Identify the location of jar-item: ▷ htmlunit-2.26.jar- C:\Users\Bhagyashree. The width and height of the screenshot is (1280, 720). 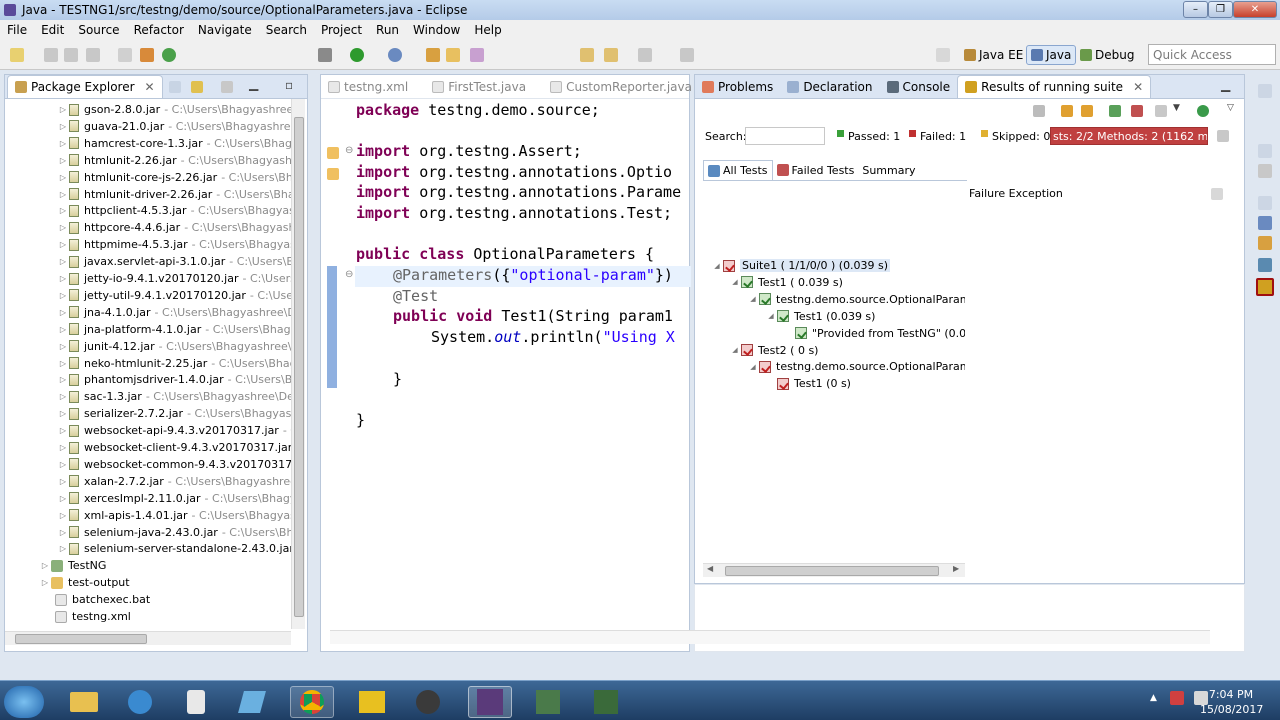
(174, 160).